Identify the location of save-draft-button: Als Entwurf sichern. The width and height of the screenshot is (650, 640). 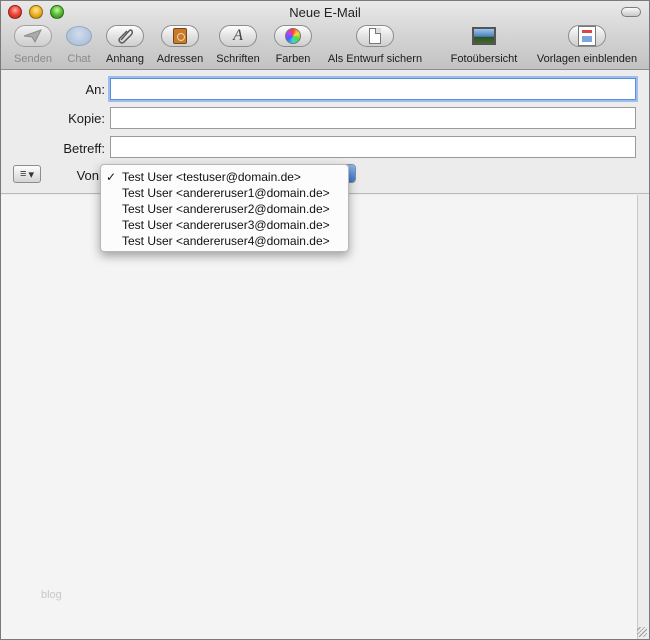
(375, 46).